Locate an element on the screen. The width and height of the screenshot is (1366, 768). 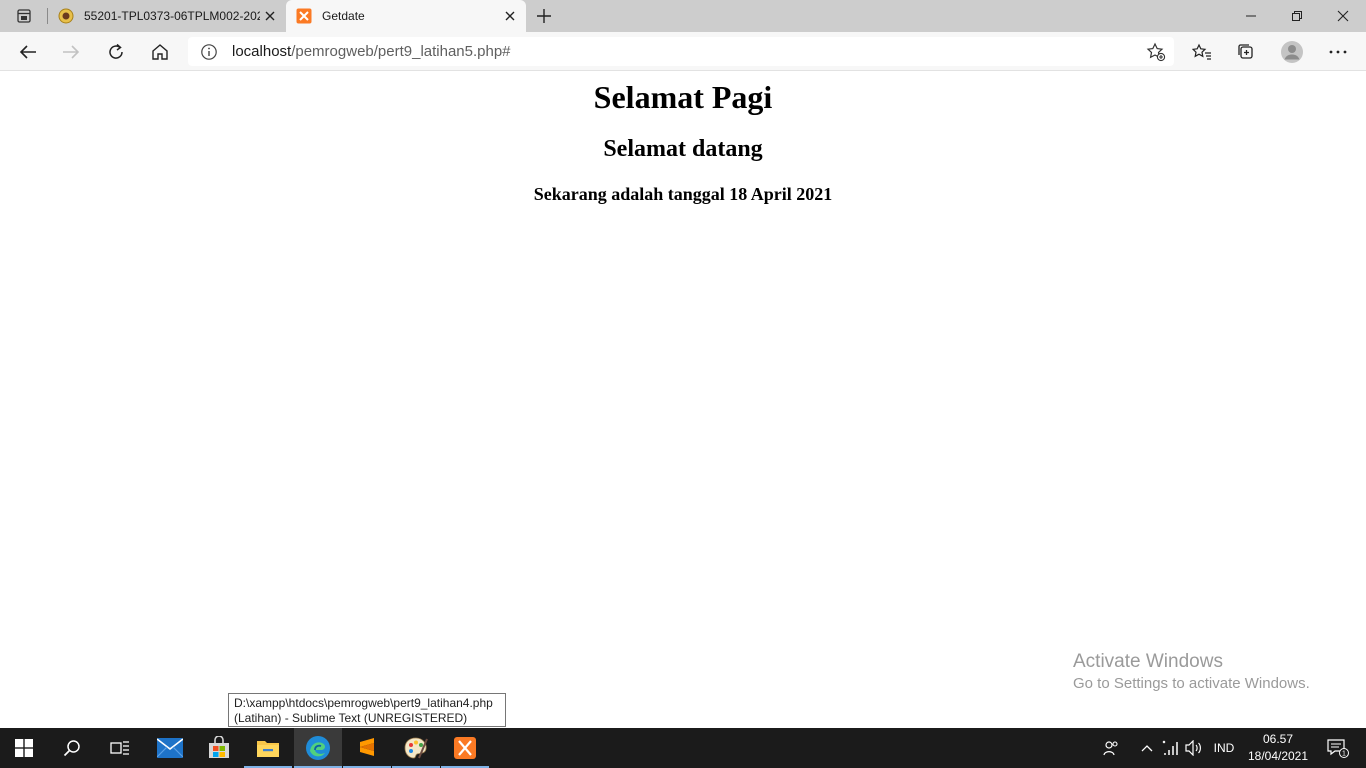
university-seal-icon is located at coordinates (66, 16).